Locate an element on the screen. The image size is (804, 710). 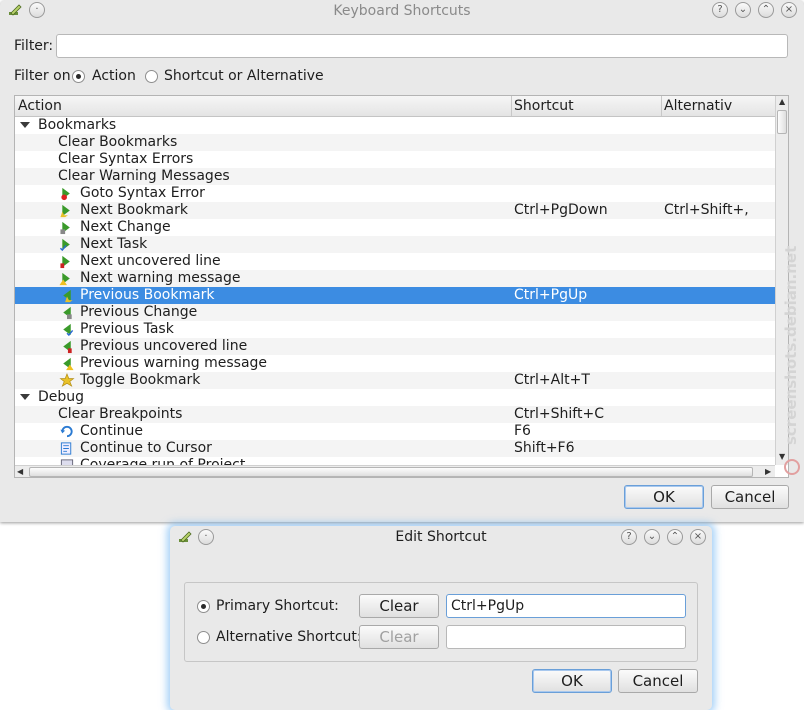
column-alternative: Alternativ is located at coordinates (698, 107).